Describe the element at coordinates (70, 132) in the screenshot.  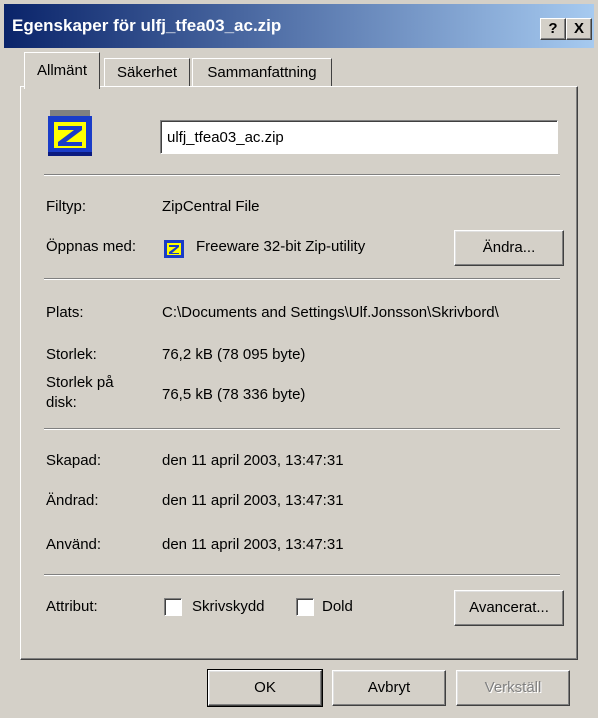
I see `zipcentral-file-icon` at that location.